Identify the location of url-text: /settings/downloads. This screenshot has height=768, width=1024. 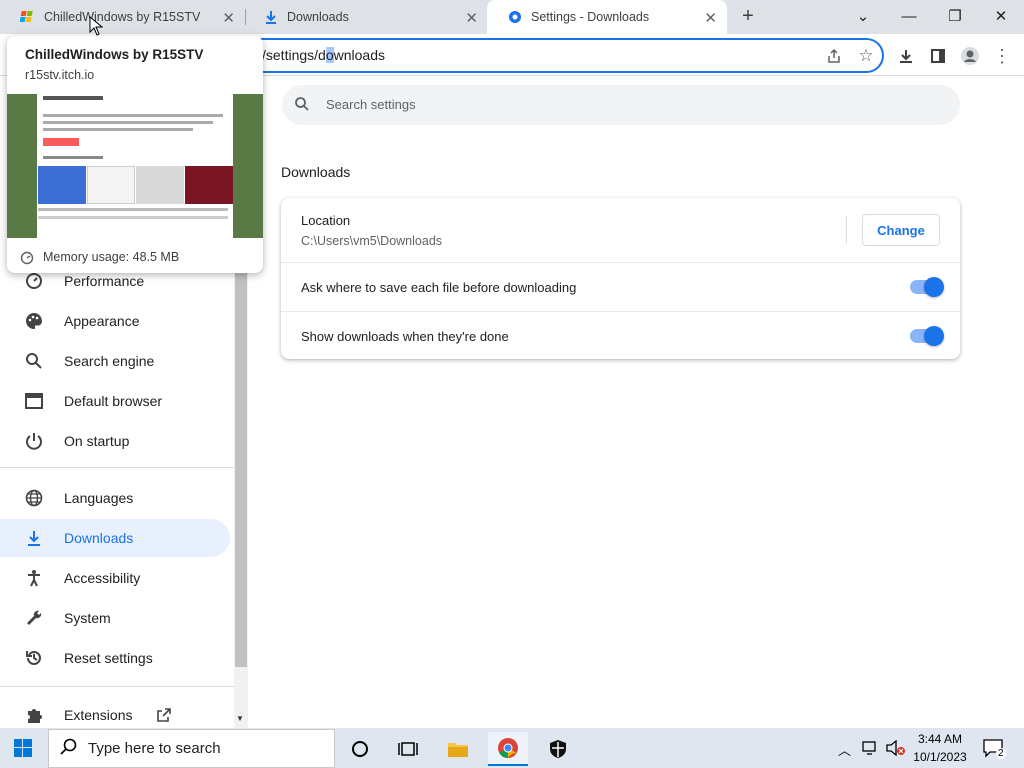
(323, 55).